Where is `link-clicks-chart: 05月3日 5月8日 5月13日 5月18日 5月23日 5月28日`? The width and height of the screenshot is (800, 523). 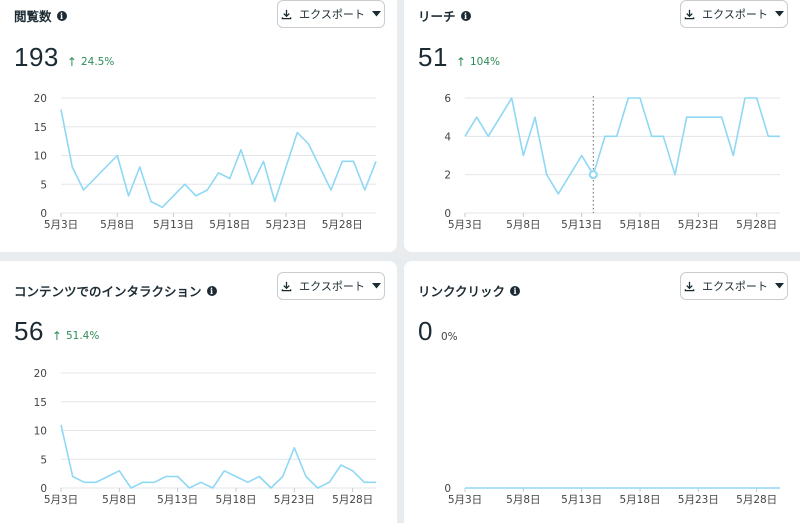
link-clicks-chart: 05月3日 5月8日 5月13日 5月18日 5月23日 5月28日 is located at coordinates (613, 494).